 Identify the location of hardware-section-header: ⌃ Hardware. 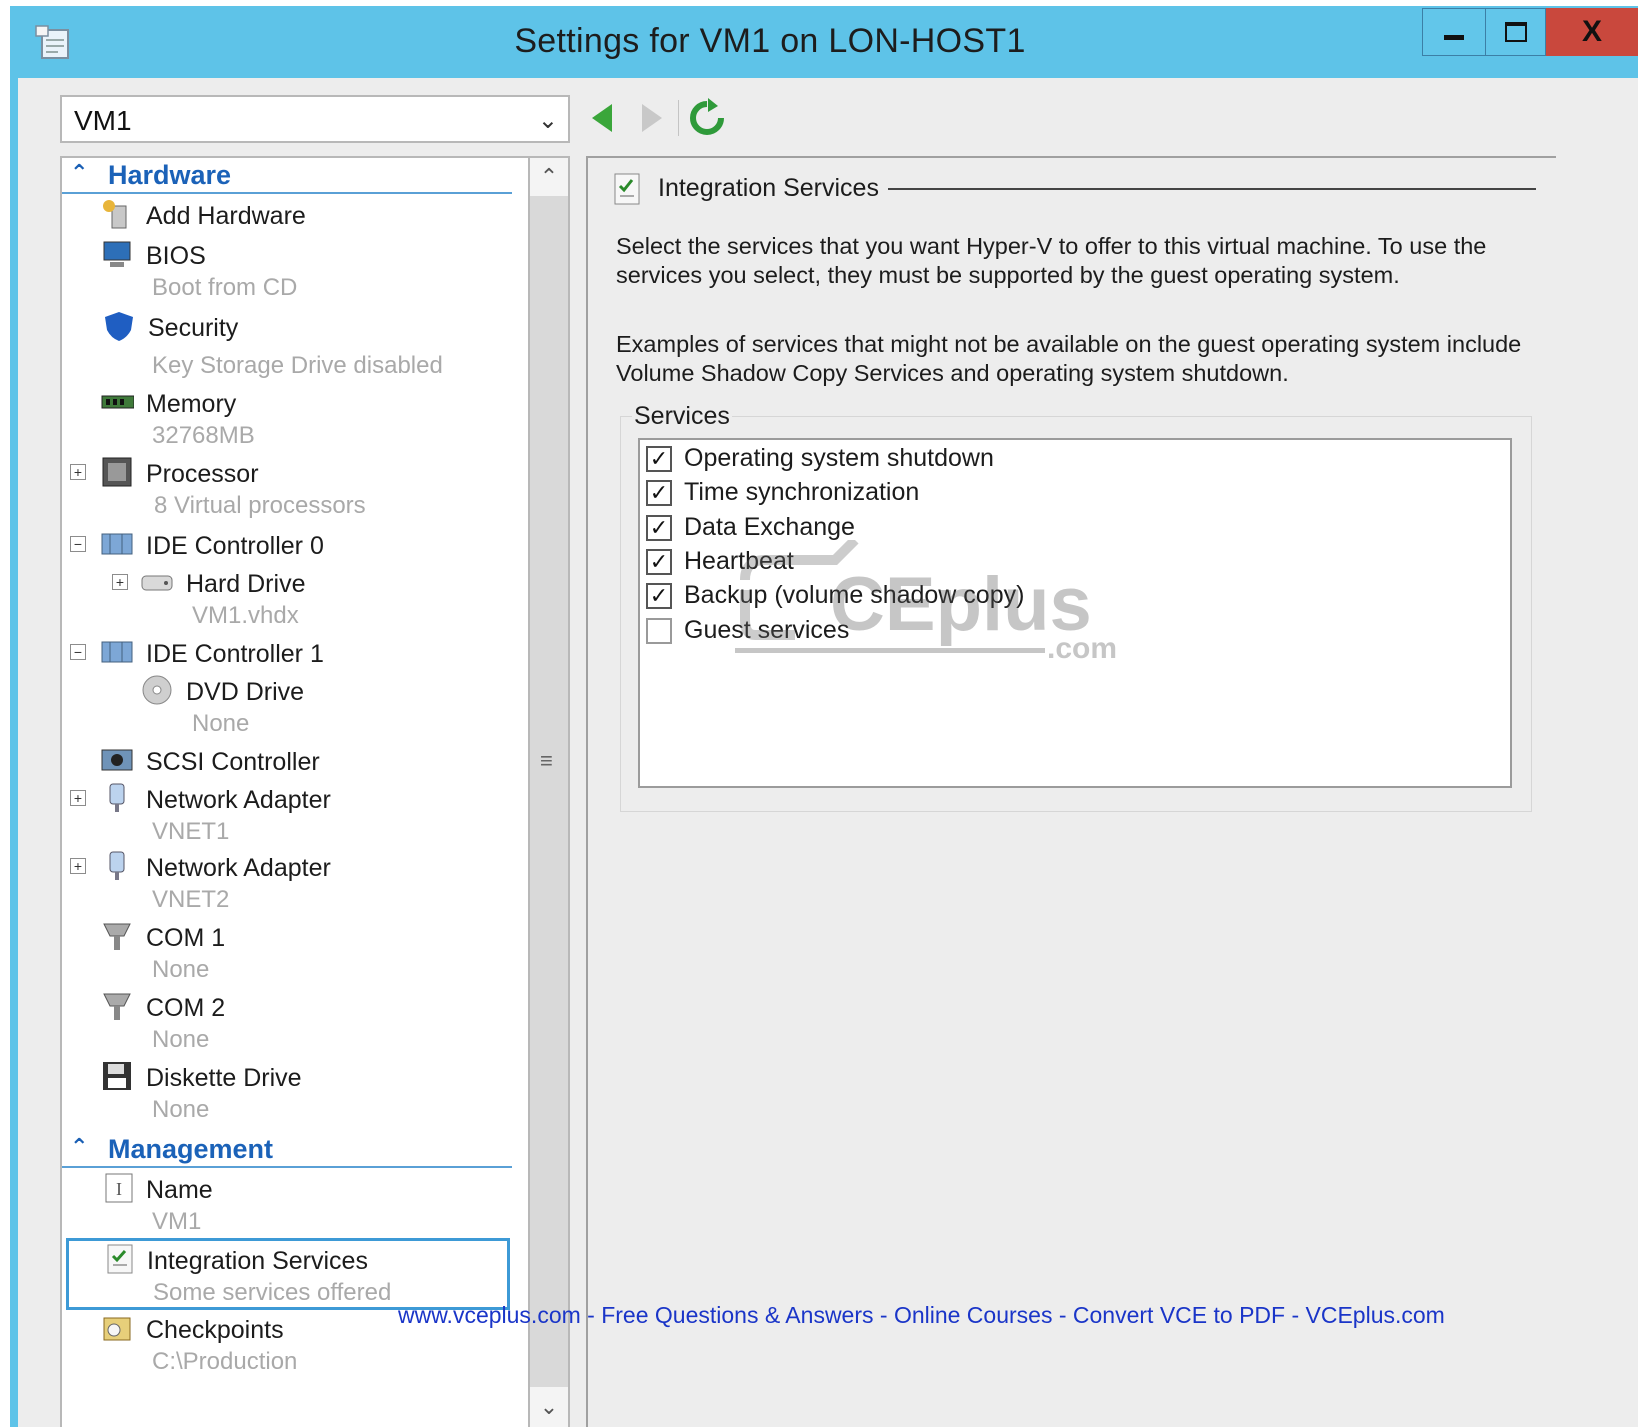
(287, 176).